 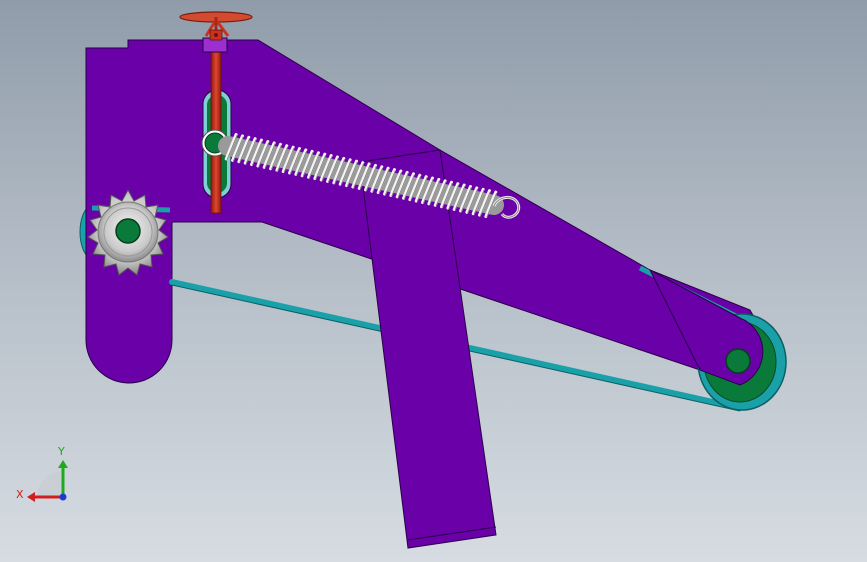 What do you see at coordinates (738, 361) in the screenshot?
I see `right-pulley-hub` at bounding box center [738, 361].